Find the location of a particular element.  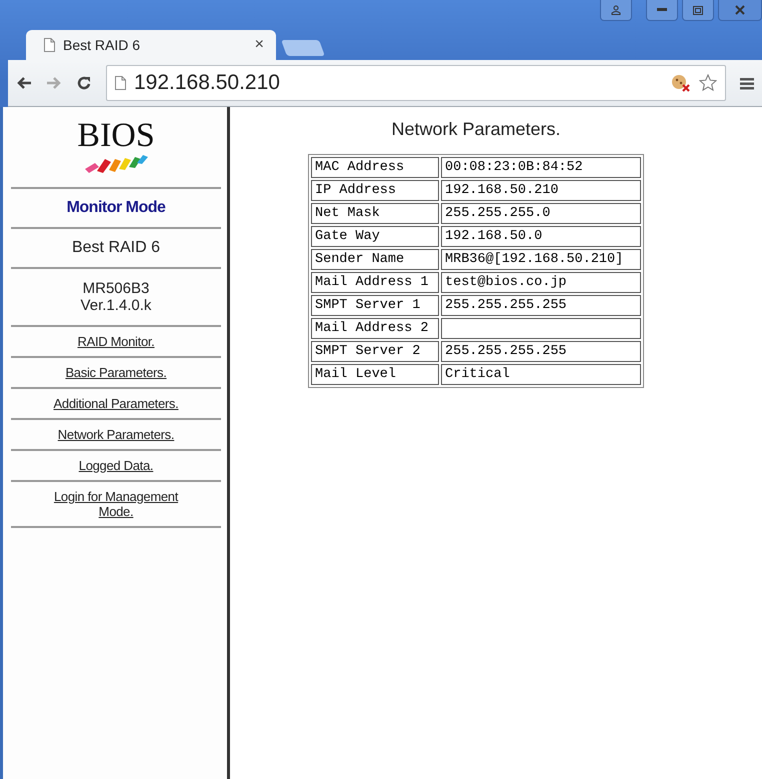

minimize-button is located at coordinates (662, 10).